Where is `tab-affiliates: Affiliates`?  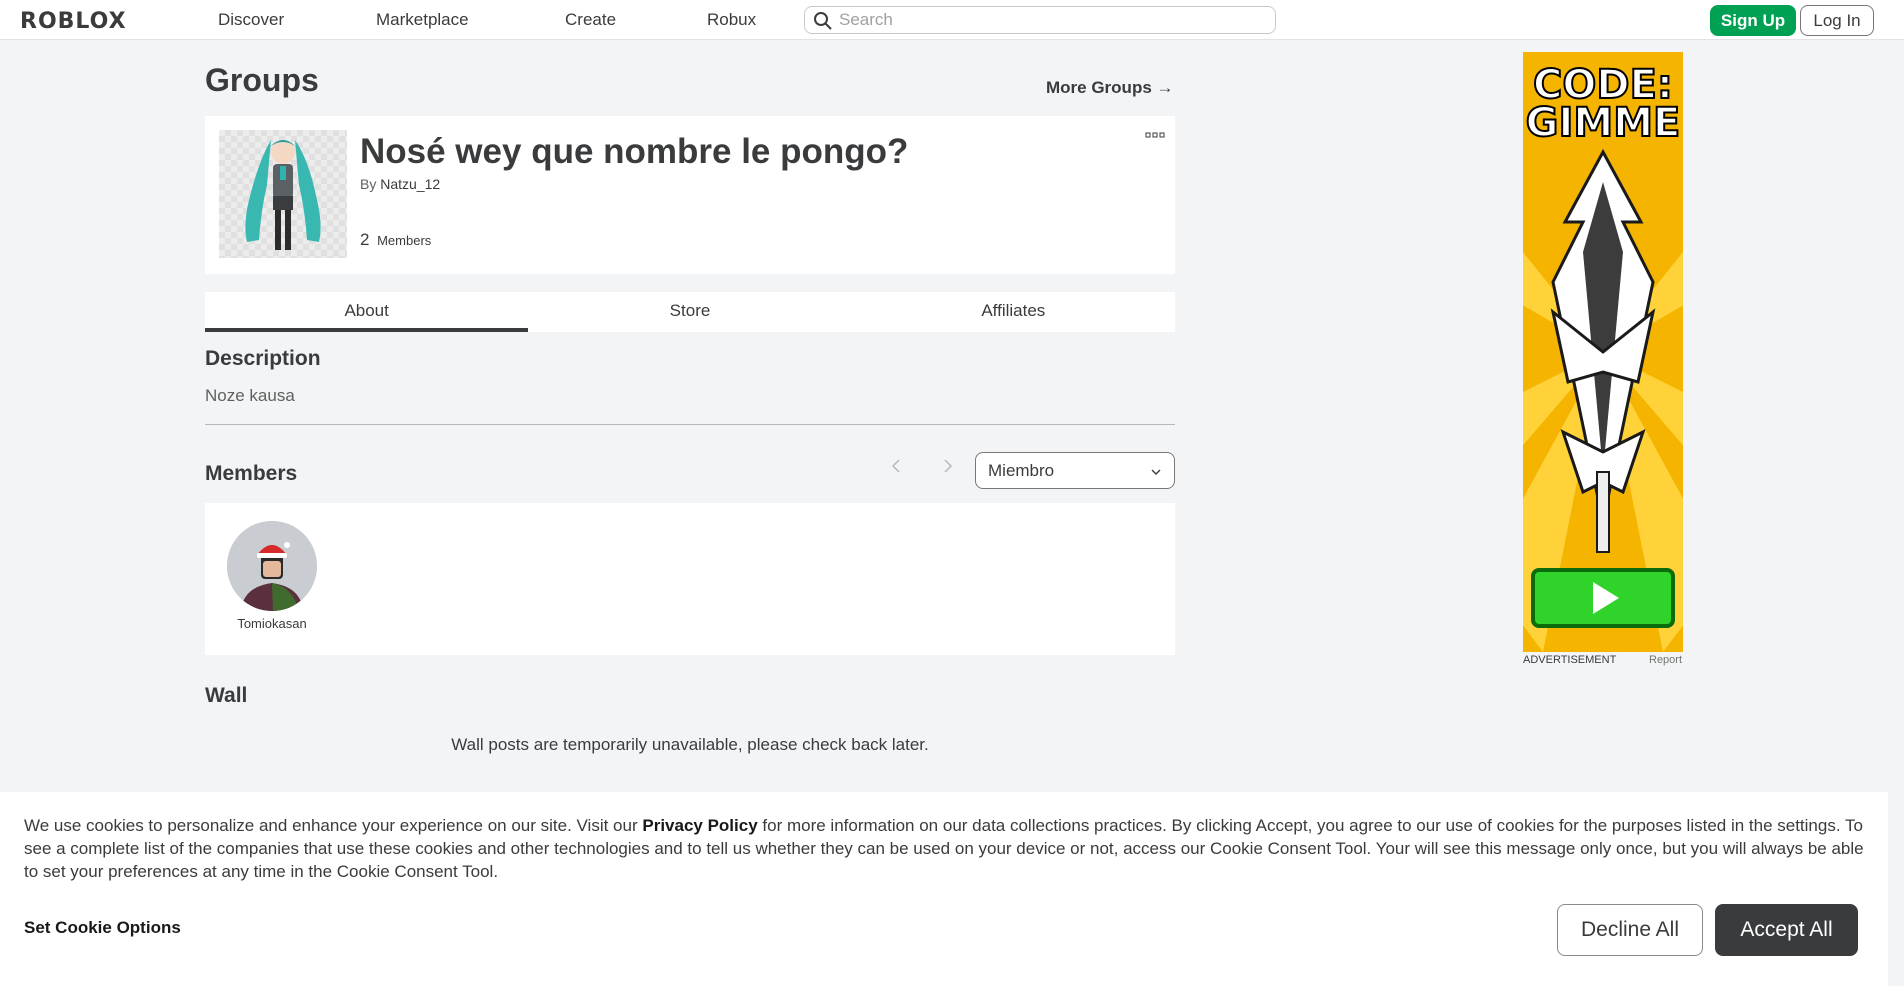 tab-affiliates: Affiliates is located at coordinates (1013, 312).